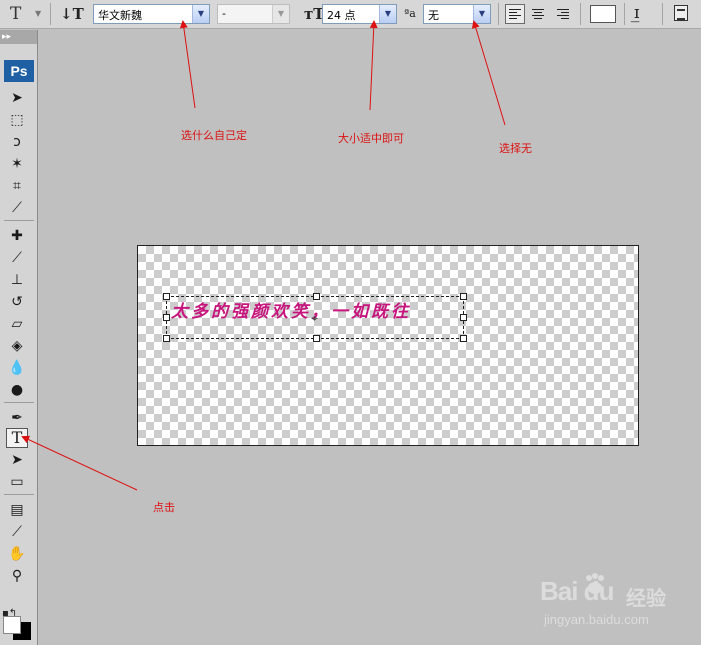  Describe the element at coordinates (373, 65) in the screenshot. I see `arrow-to-font-size` at that location.